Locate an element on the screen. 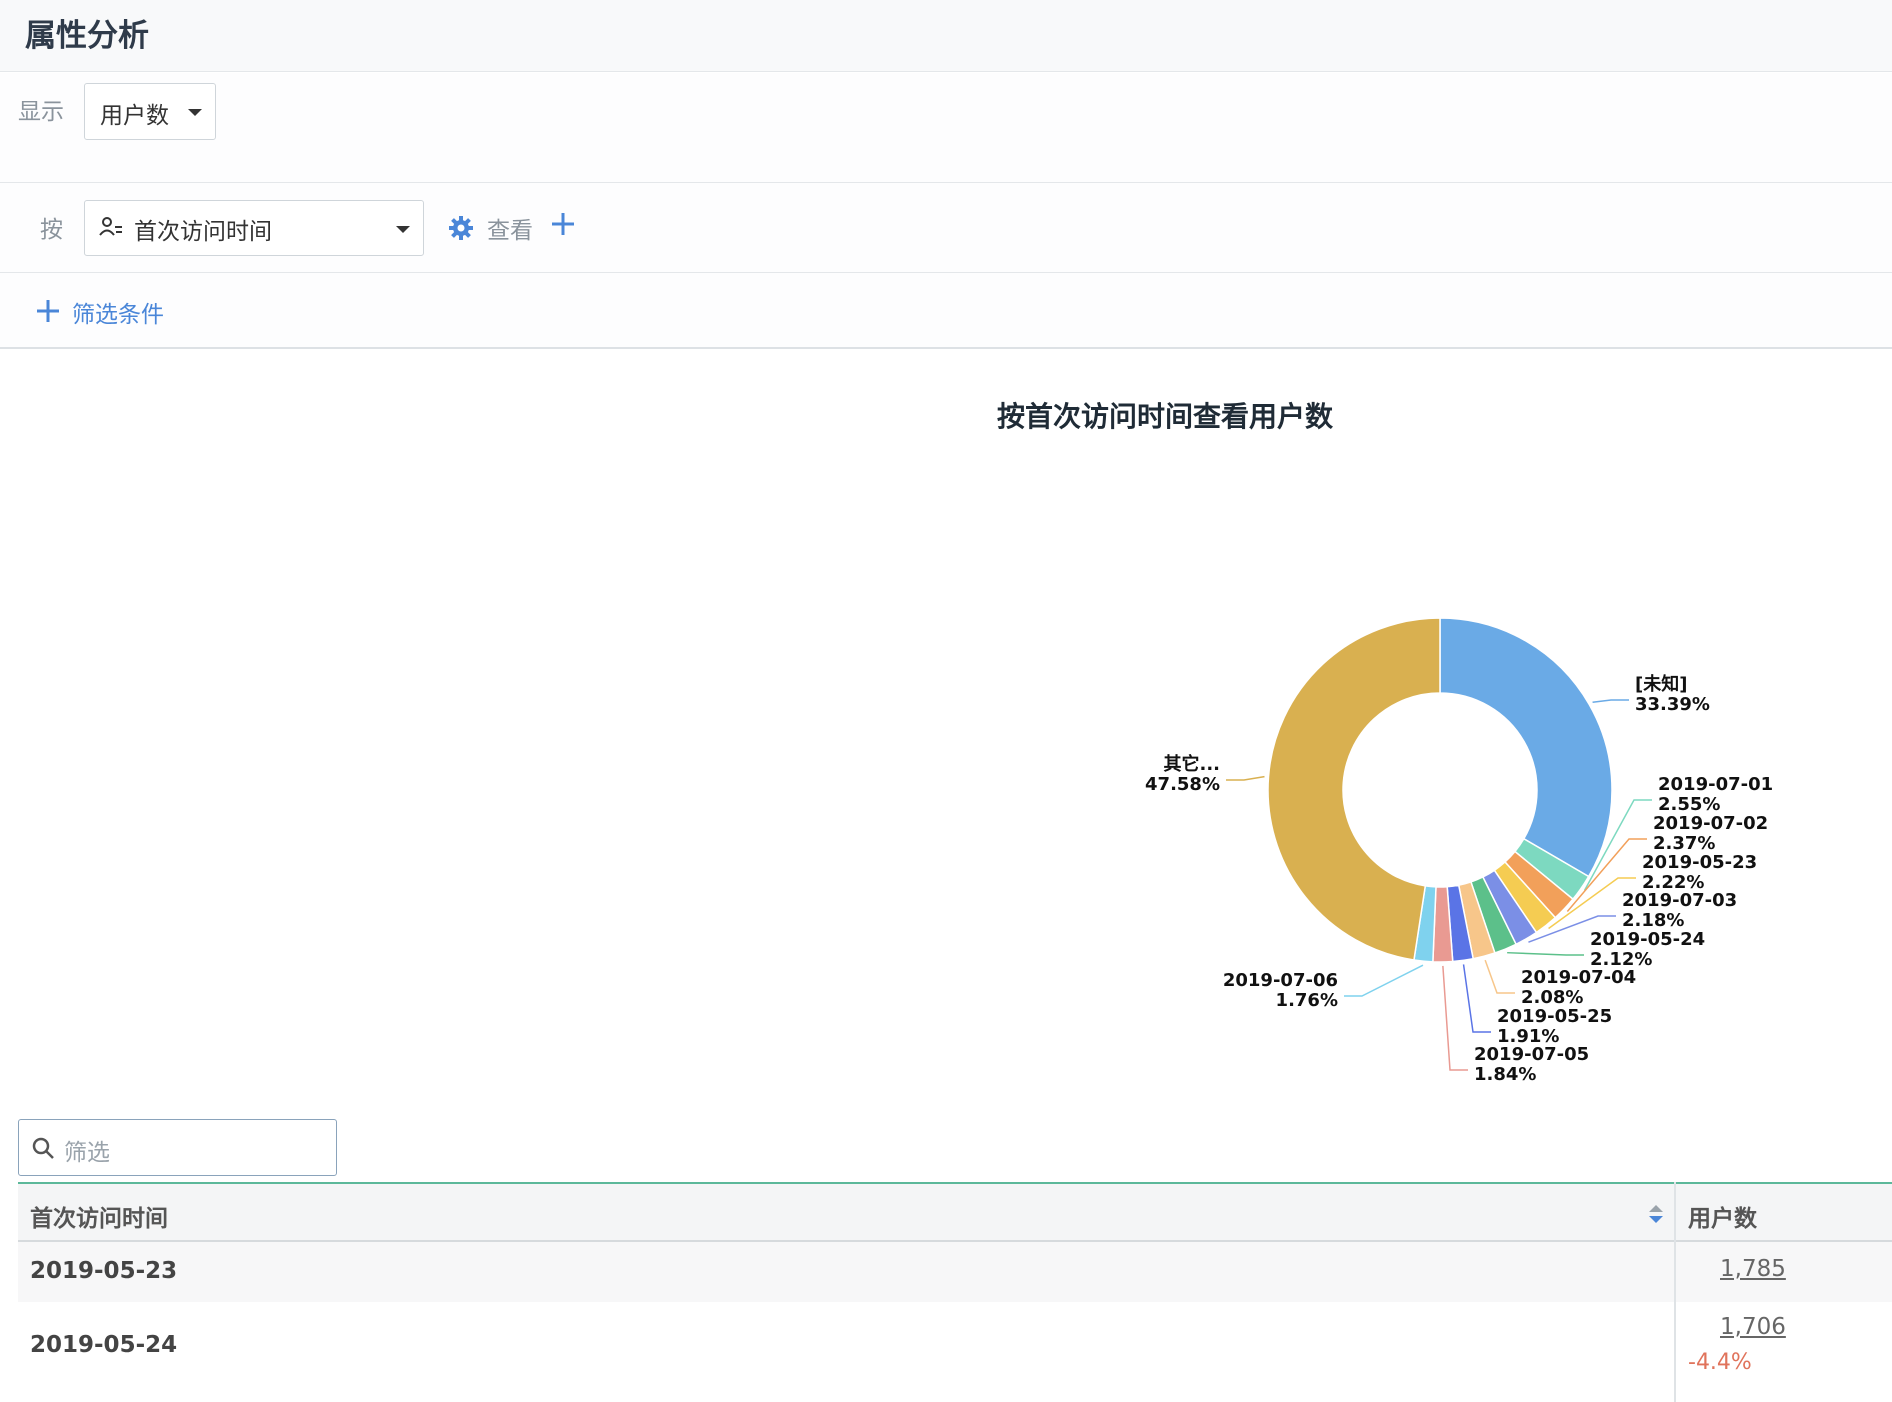  sort-icon is located at coordinates (1656, 1216).